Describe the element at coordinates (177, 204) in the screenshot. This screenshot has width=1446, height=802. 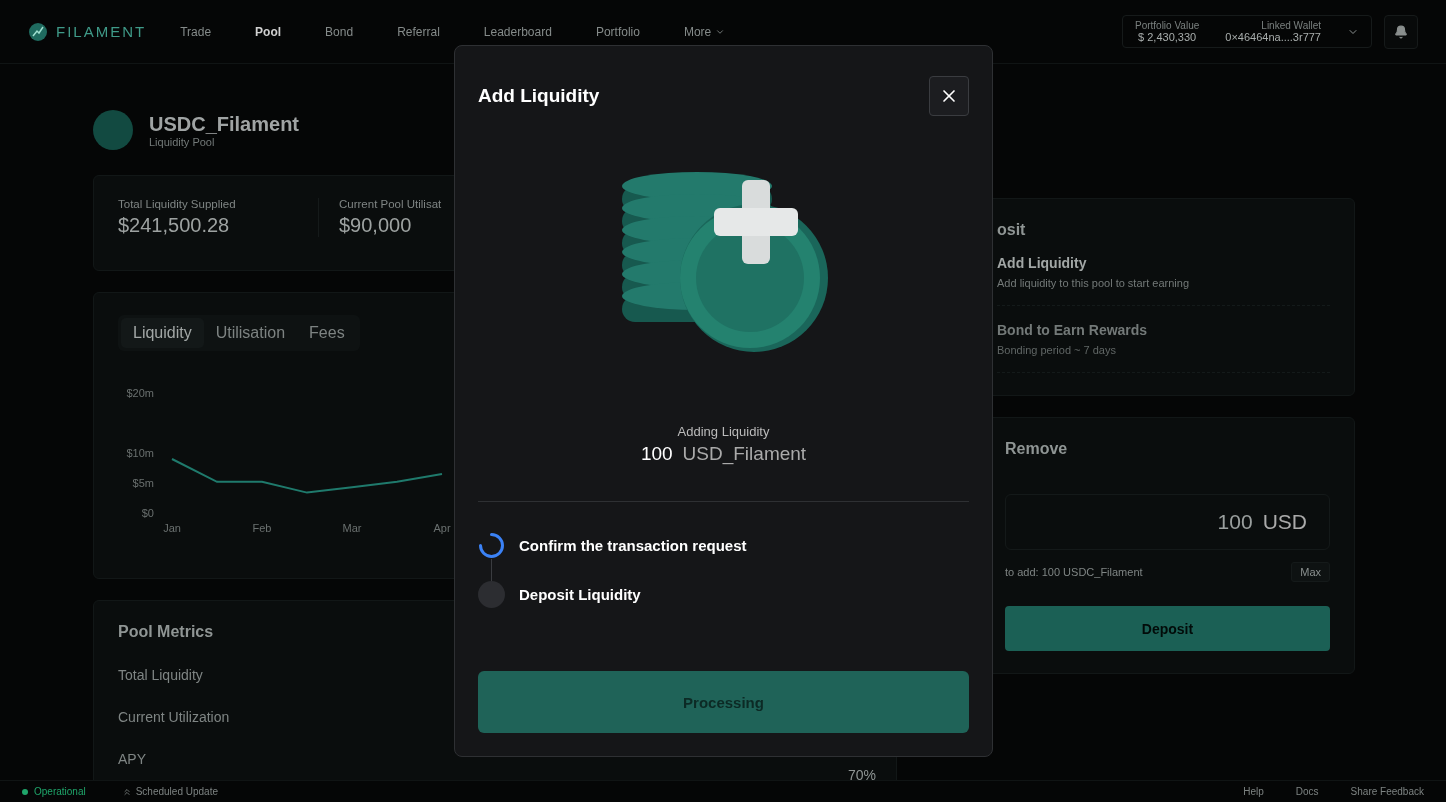
I see `stat-label: Total Liquidity Supplied` at that location.